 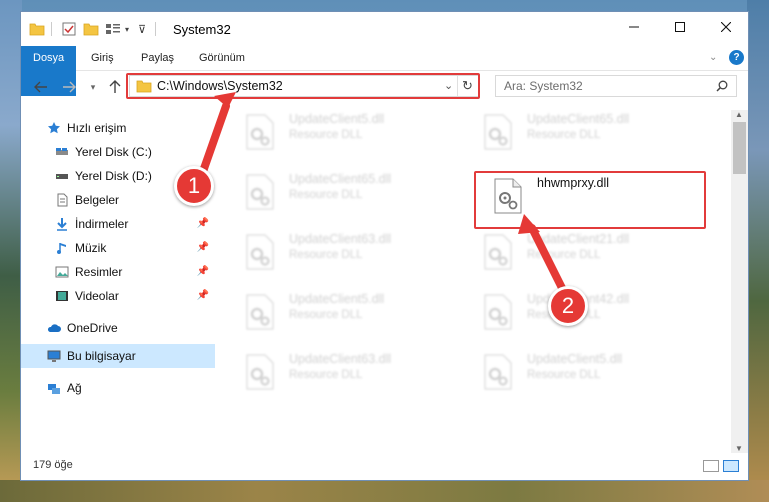 What do you see at coordinates (194, 186) in the screenshot?
I see `step-badge-1: 1` at bounding box center [194, 186].